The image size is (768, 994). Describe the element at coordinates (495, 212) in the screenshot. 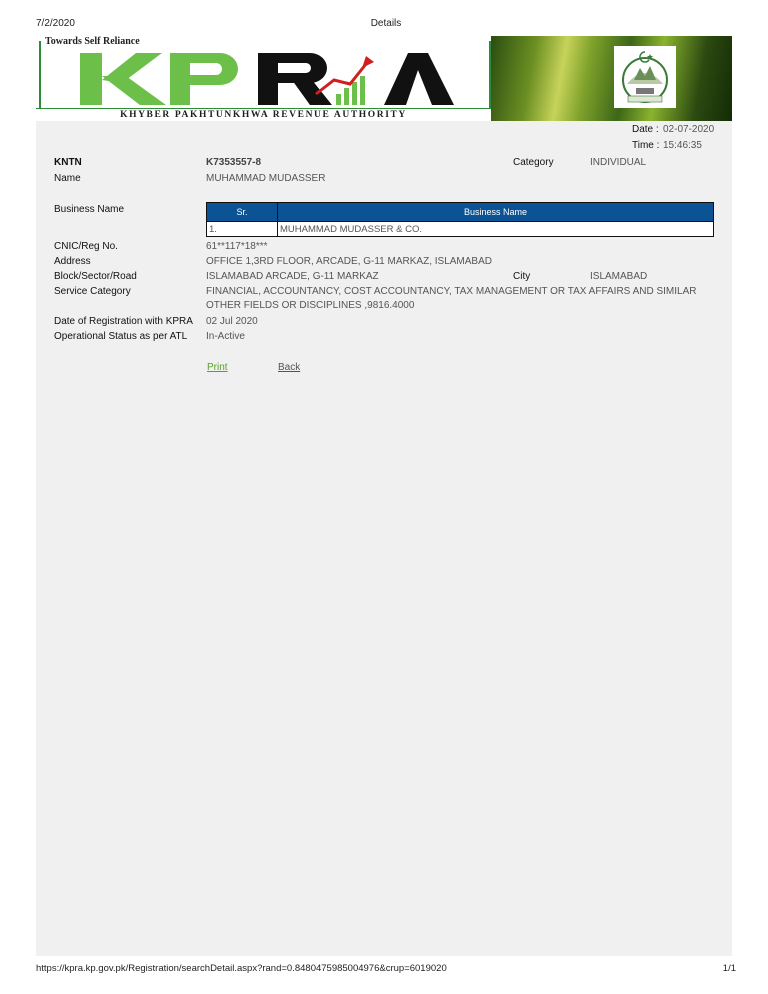

I see `table-header-business-name: Business Name` at that location.